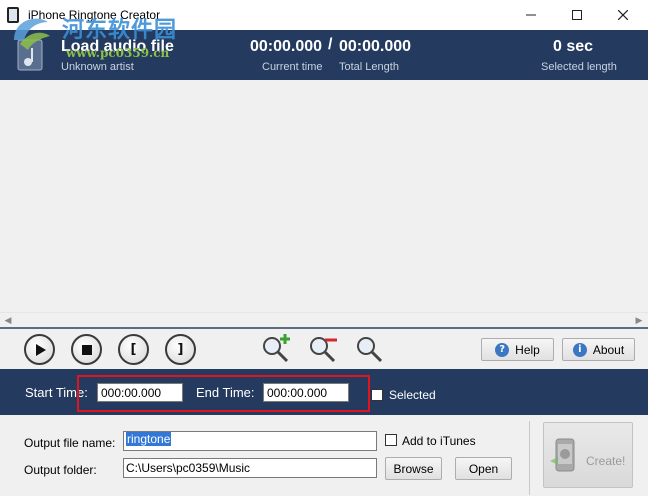 This screenshot has height=496, width=648. I want to click on minimize-button, so click(531, 15).